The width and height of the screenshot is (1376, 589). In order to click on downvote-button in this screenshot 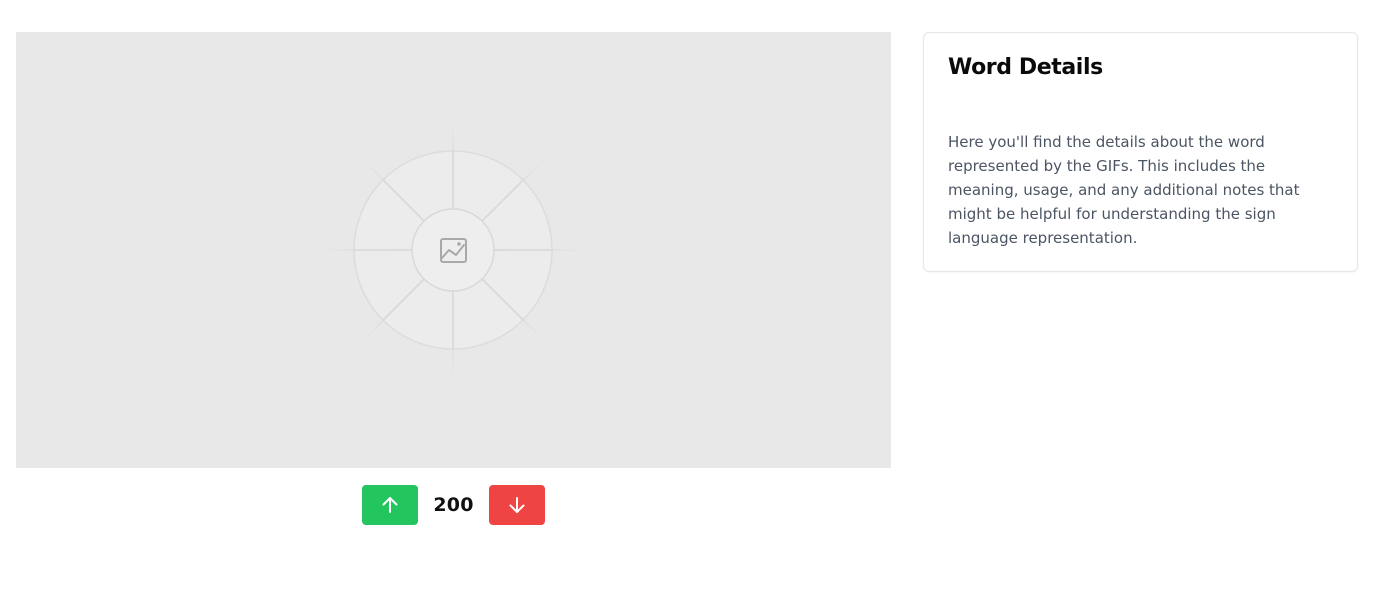, I will do `click(516, 505)`.